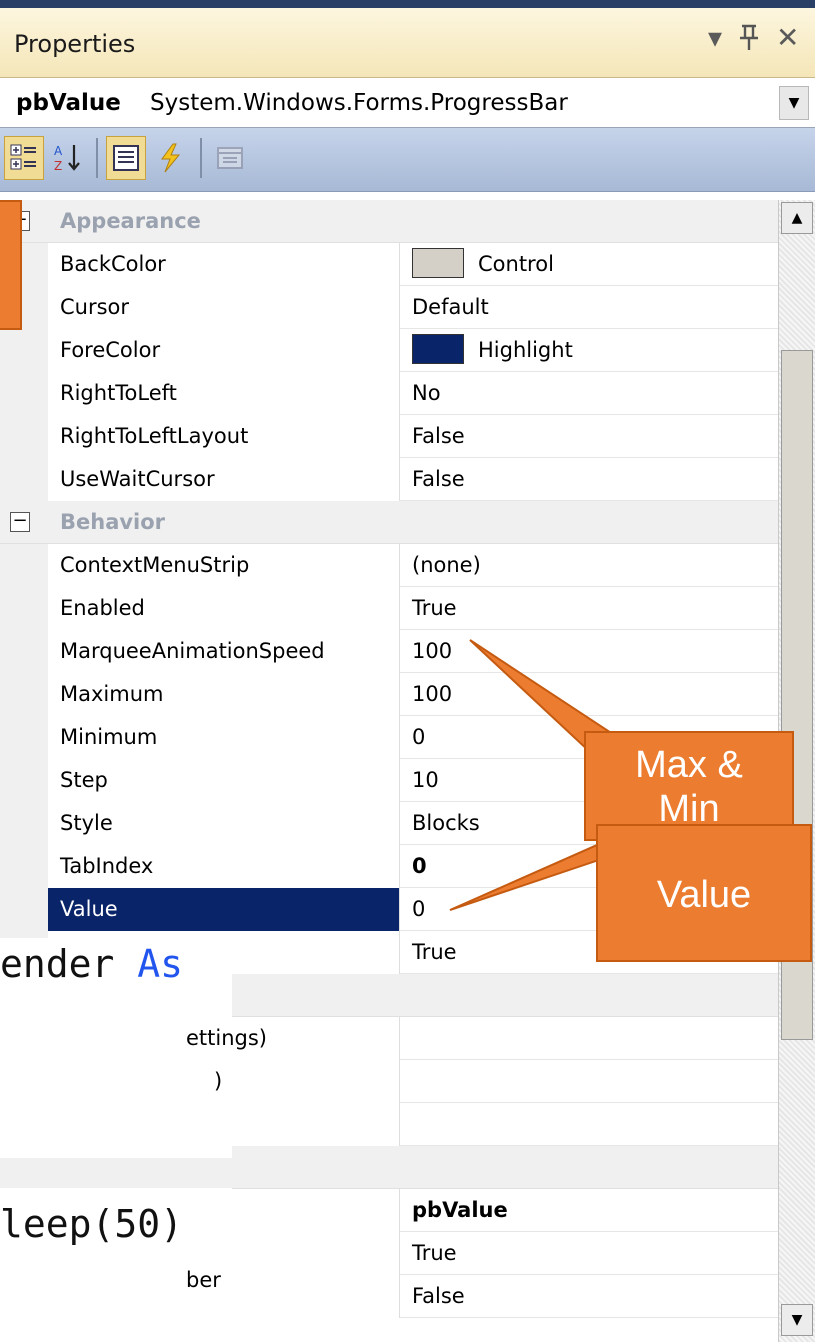  Describe the element at coordinates (797, 218) in the screenshot. I see `scroll-up-icon: ▲` at that location.